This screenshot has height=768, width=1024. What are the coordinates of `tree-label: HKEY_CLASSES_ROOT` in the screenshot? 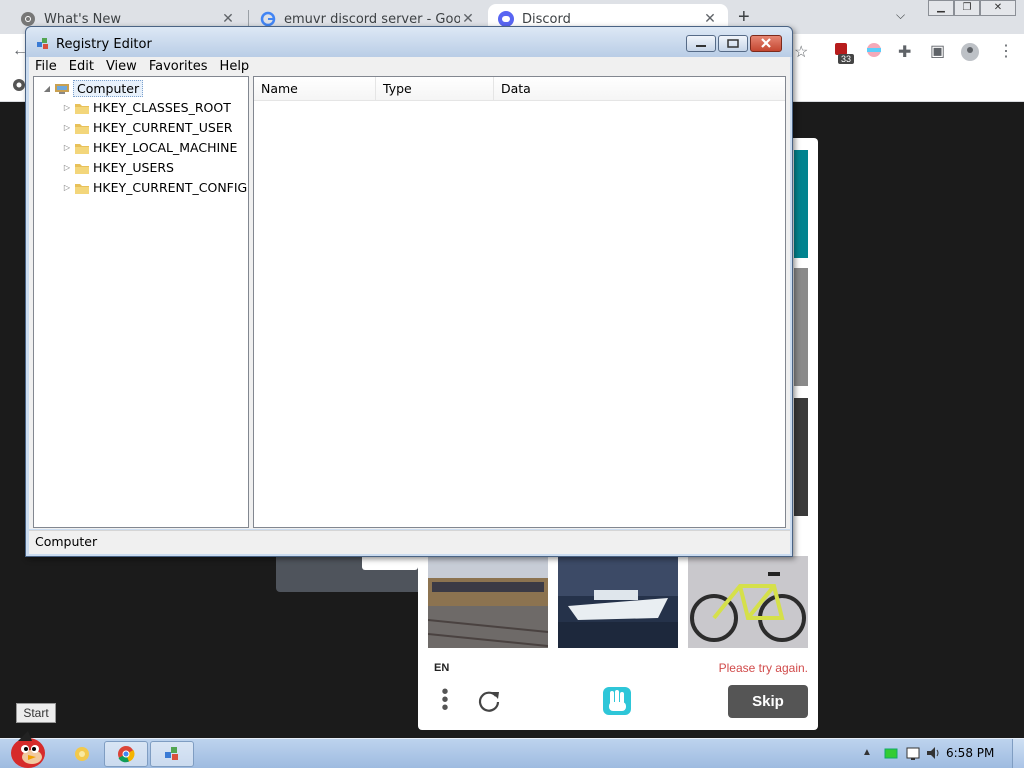 It's located at (162, 107).